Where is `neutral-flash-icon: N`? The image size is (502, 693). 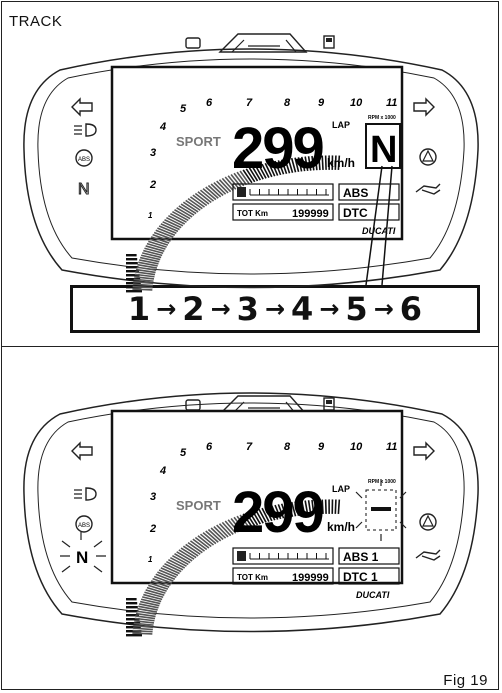
neutral-flash-icon: N is located at coordinates (83, 552).